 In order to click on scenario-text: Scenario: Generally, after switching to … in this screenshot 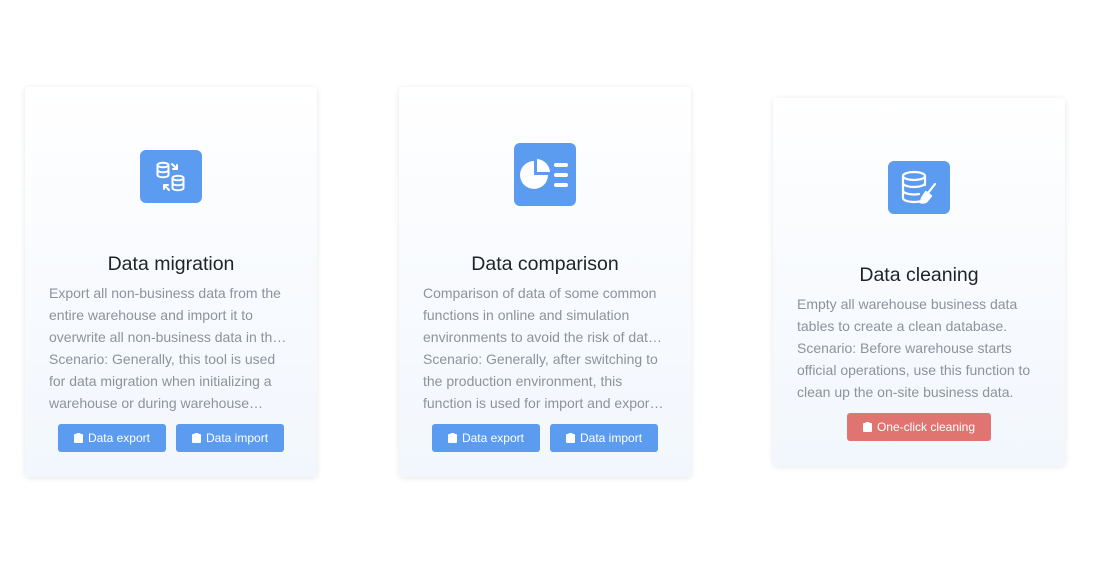, I will do `click(540, 381)`.